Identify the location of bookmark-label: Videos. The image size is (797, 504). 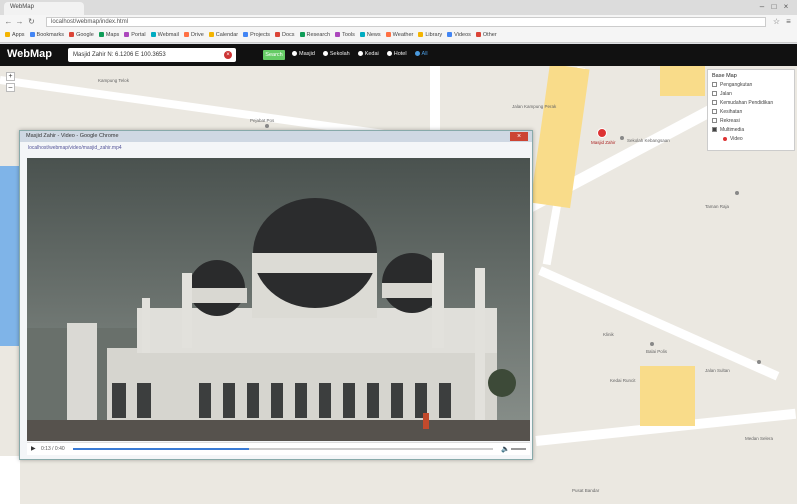
(462, 35).